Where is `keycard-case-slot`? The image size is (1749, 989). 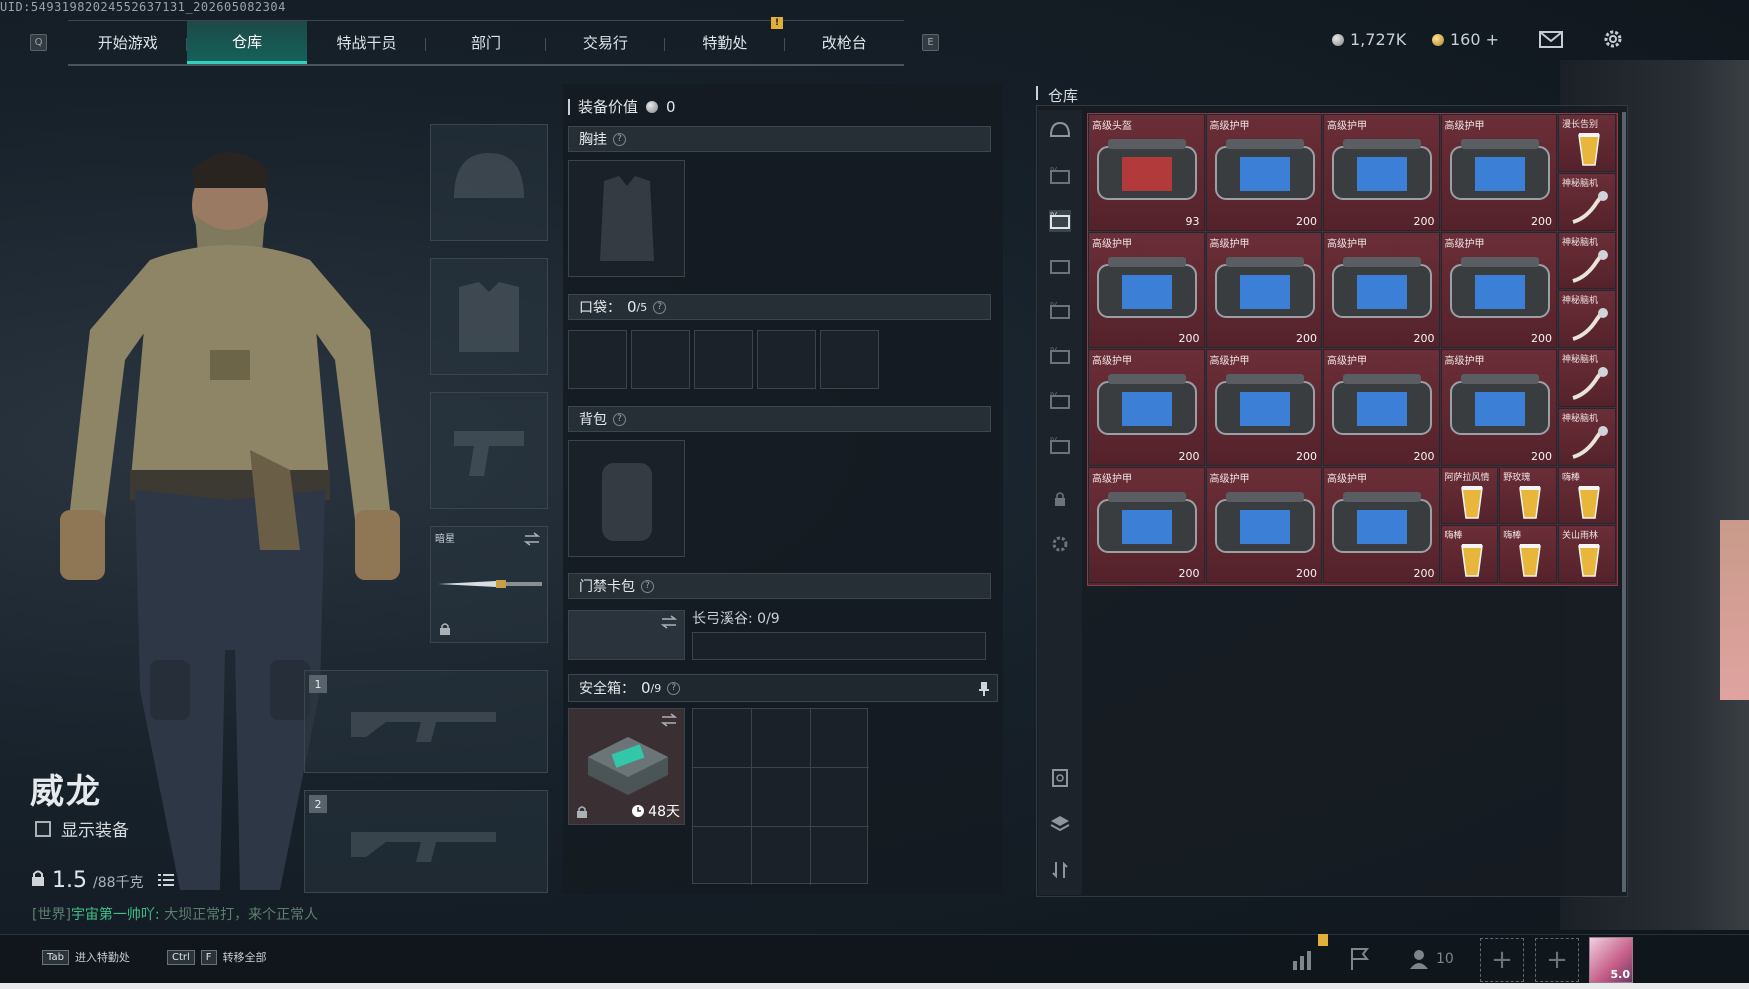 keycard-case-slot is located at coordinates (626, 635).